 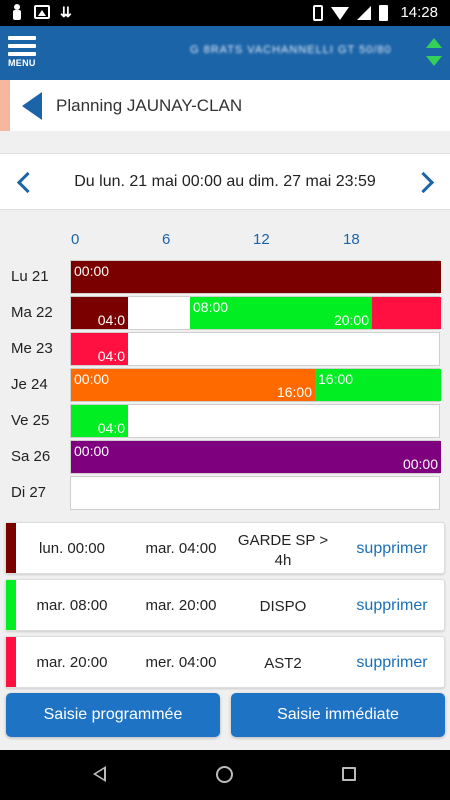 I want to click on event-start: mar. 08:00, so click(x=72, y=605).